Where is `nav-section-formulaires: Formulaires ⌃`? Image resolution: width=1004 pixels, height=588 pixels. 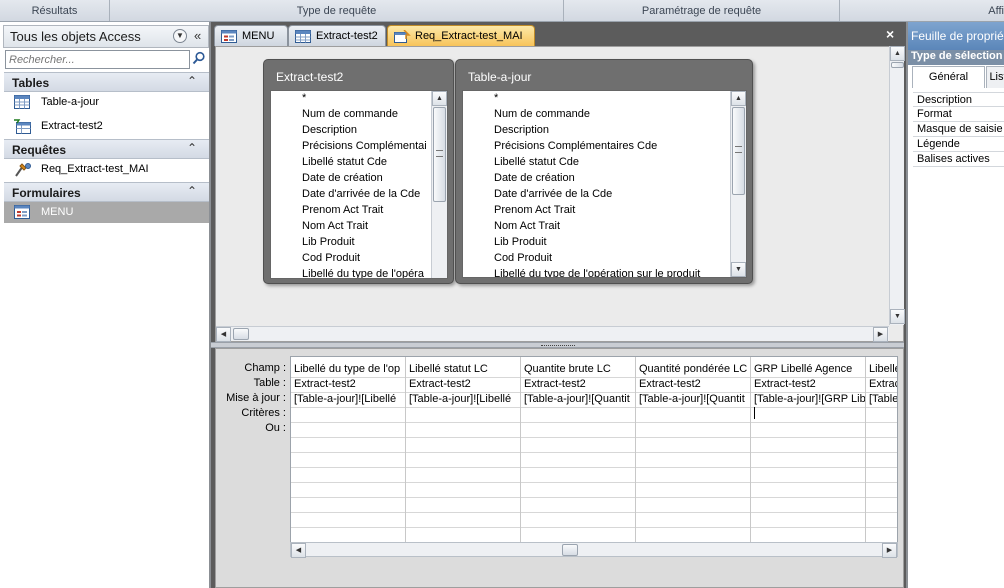
nav-section-formulaires: Formulaires ⌃ is located at coordinates (106, 192).